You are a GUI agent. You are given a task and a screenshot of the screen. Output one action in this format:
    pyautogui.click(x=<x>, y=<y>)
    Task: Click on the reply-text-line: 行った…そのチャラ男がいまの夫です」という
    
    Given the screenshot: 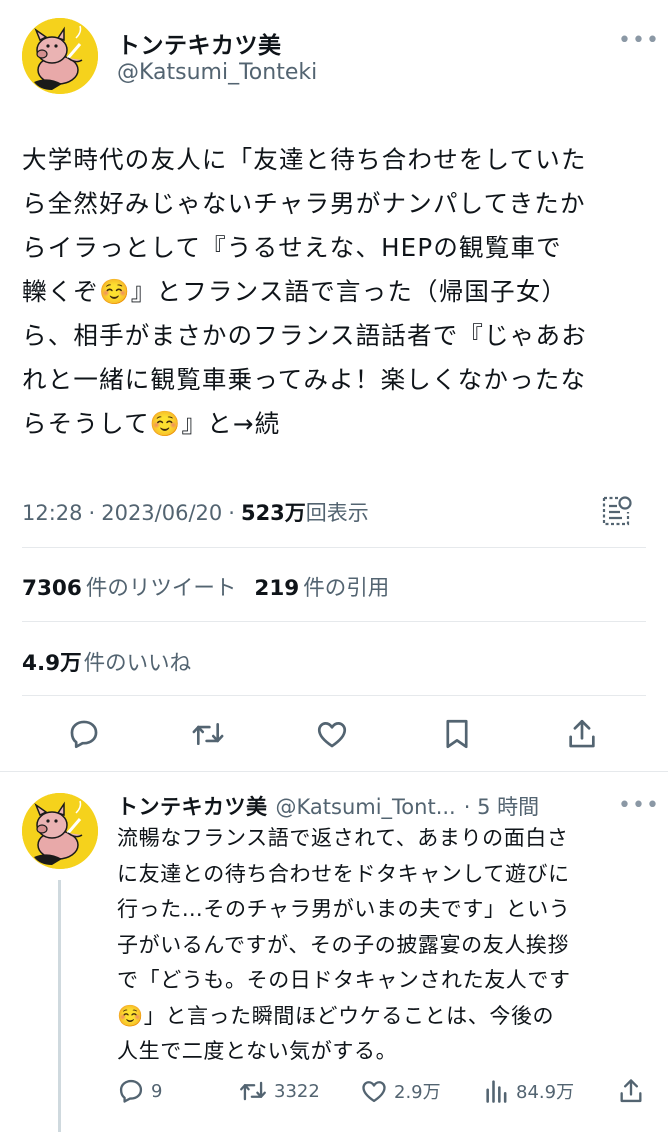 What is the action you would take?
    pyautogui.click(x=344, y=909)
    